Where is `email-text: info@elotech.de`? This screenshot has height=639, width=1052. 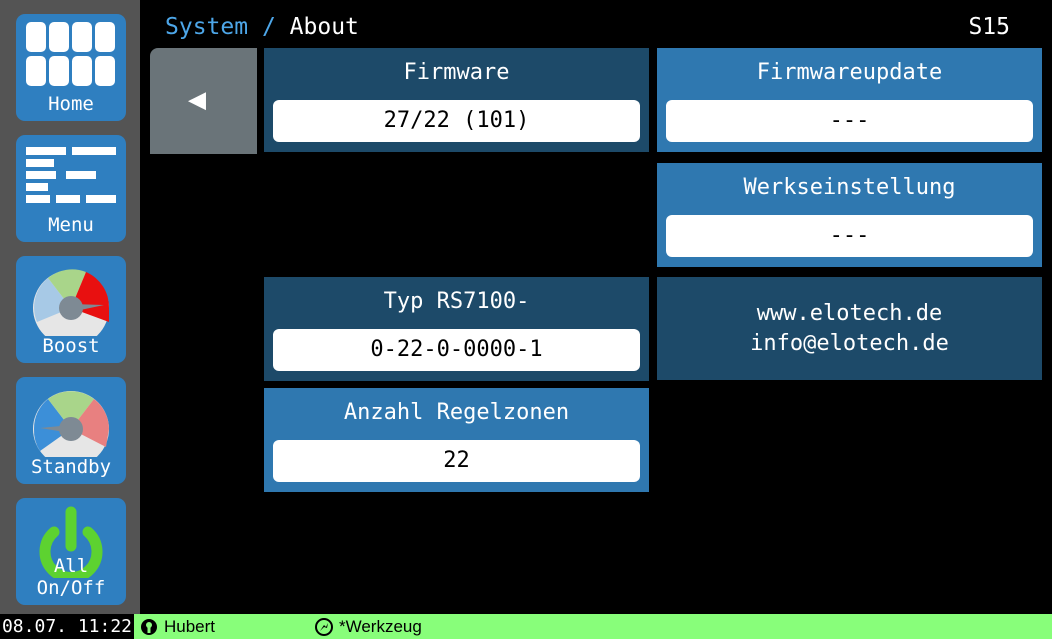 email-text: info@elotech.de is located at coordinates (849, 343).